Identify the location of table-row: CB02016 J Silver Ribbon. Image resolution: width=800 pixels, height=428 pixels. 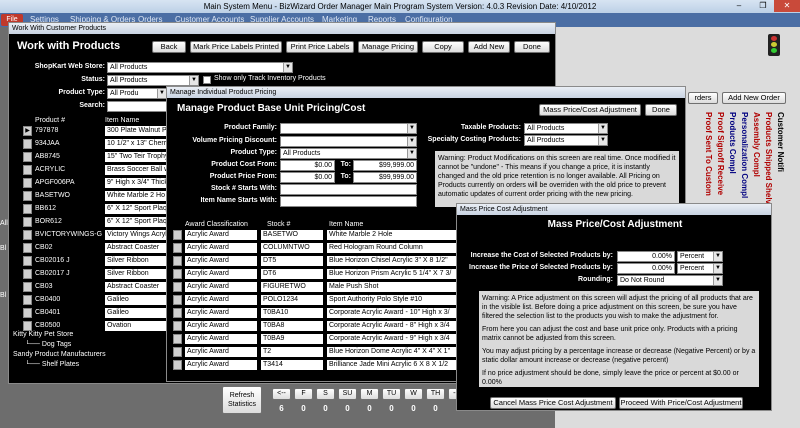
(98, 261).